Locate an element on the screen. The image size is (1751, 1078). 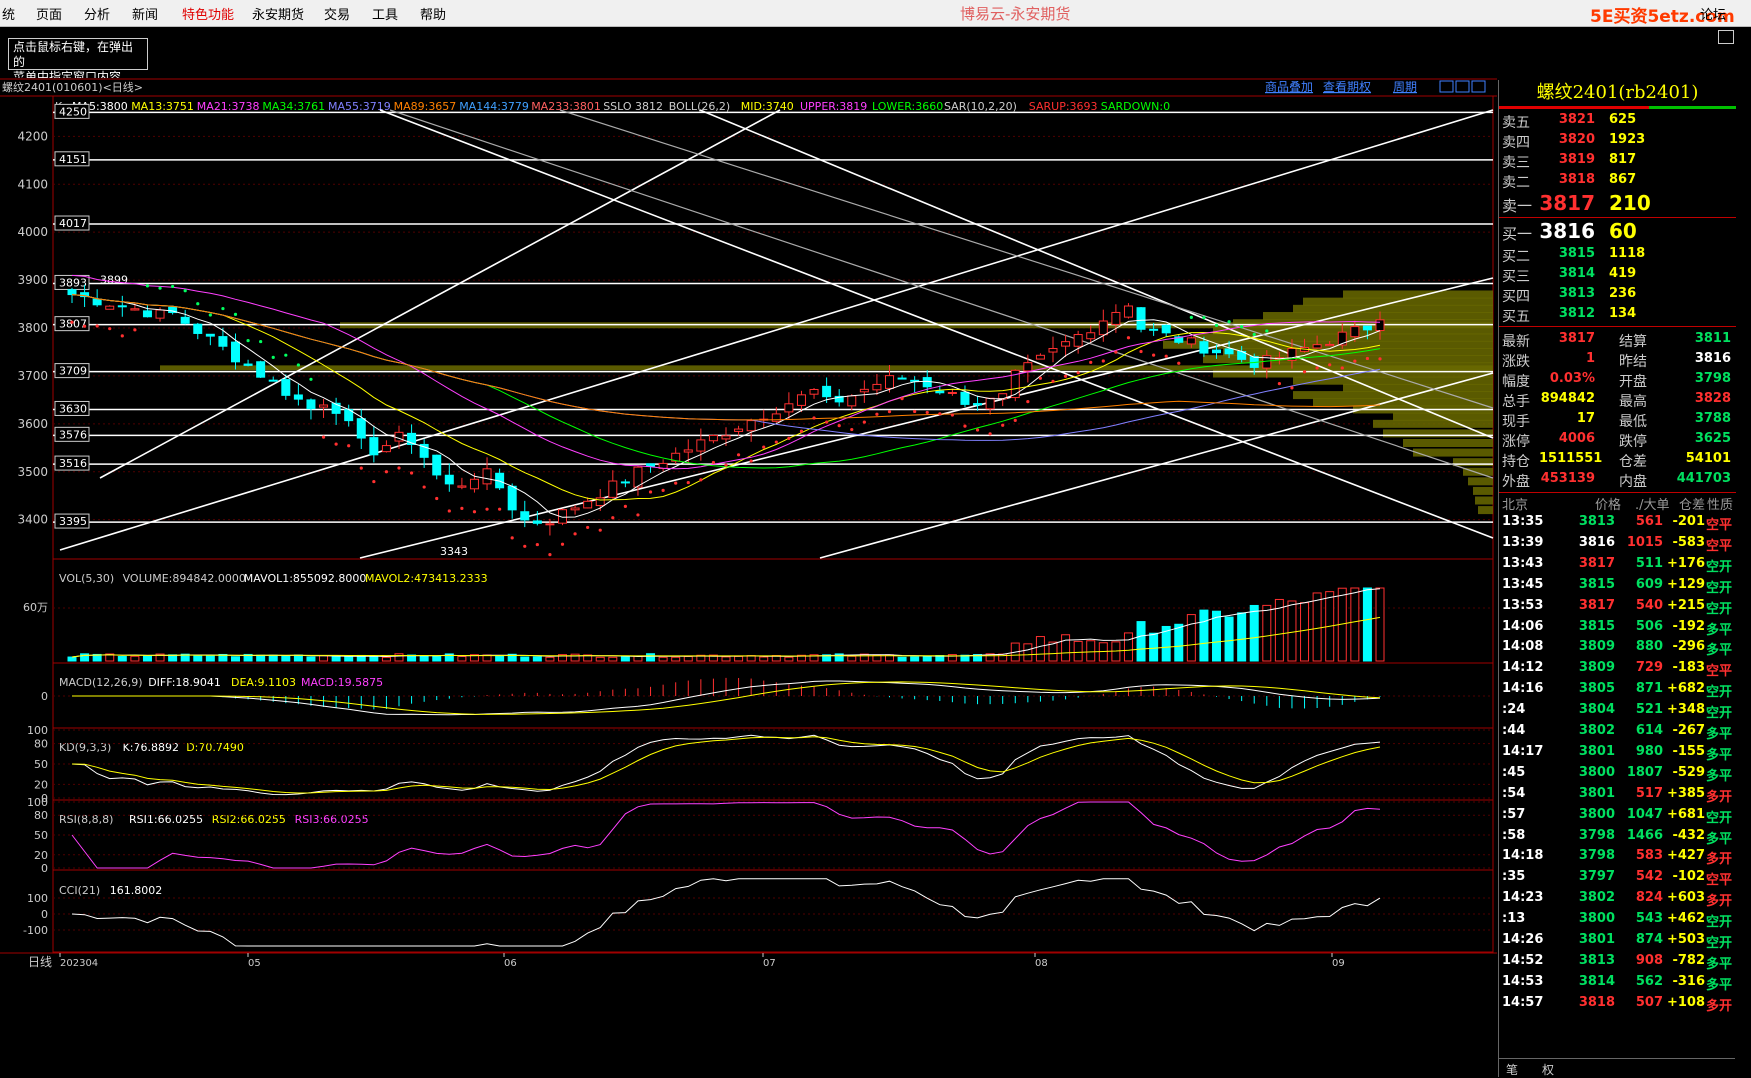
bid-row-3: 买三 3814 419 is located at coordinates (1617, 275).